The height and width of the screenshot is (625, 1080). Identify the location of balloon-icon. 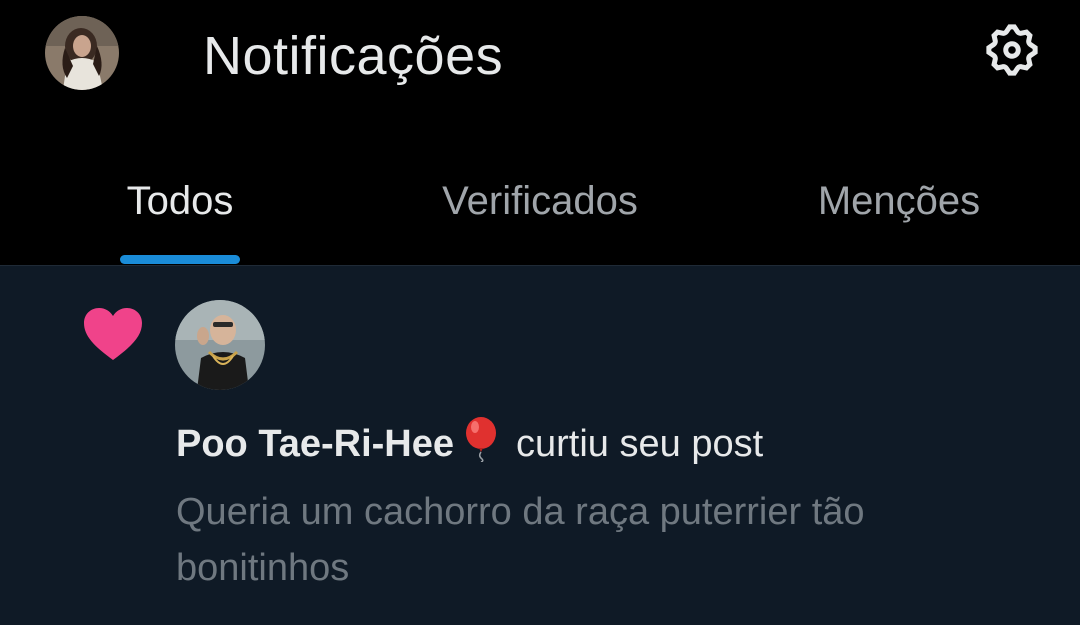
(481, 444).